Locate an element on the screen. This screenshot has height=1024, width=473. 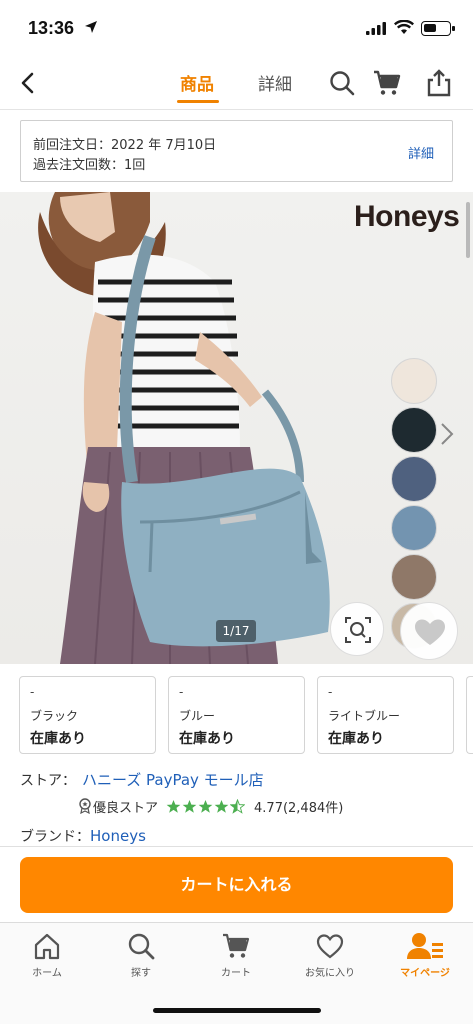
excellent-store-badge-icon is located at coordinates (85, 806).